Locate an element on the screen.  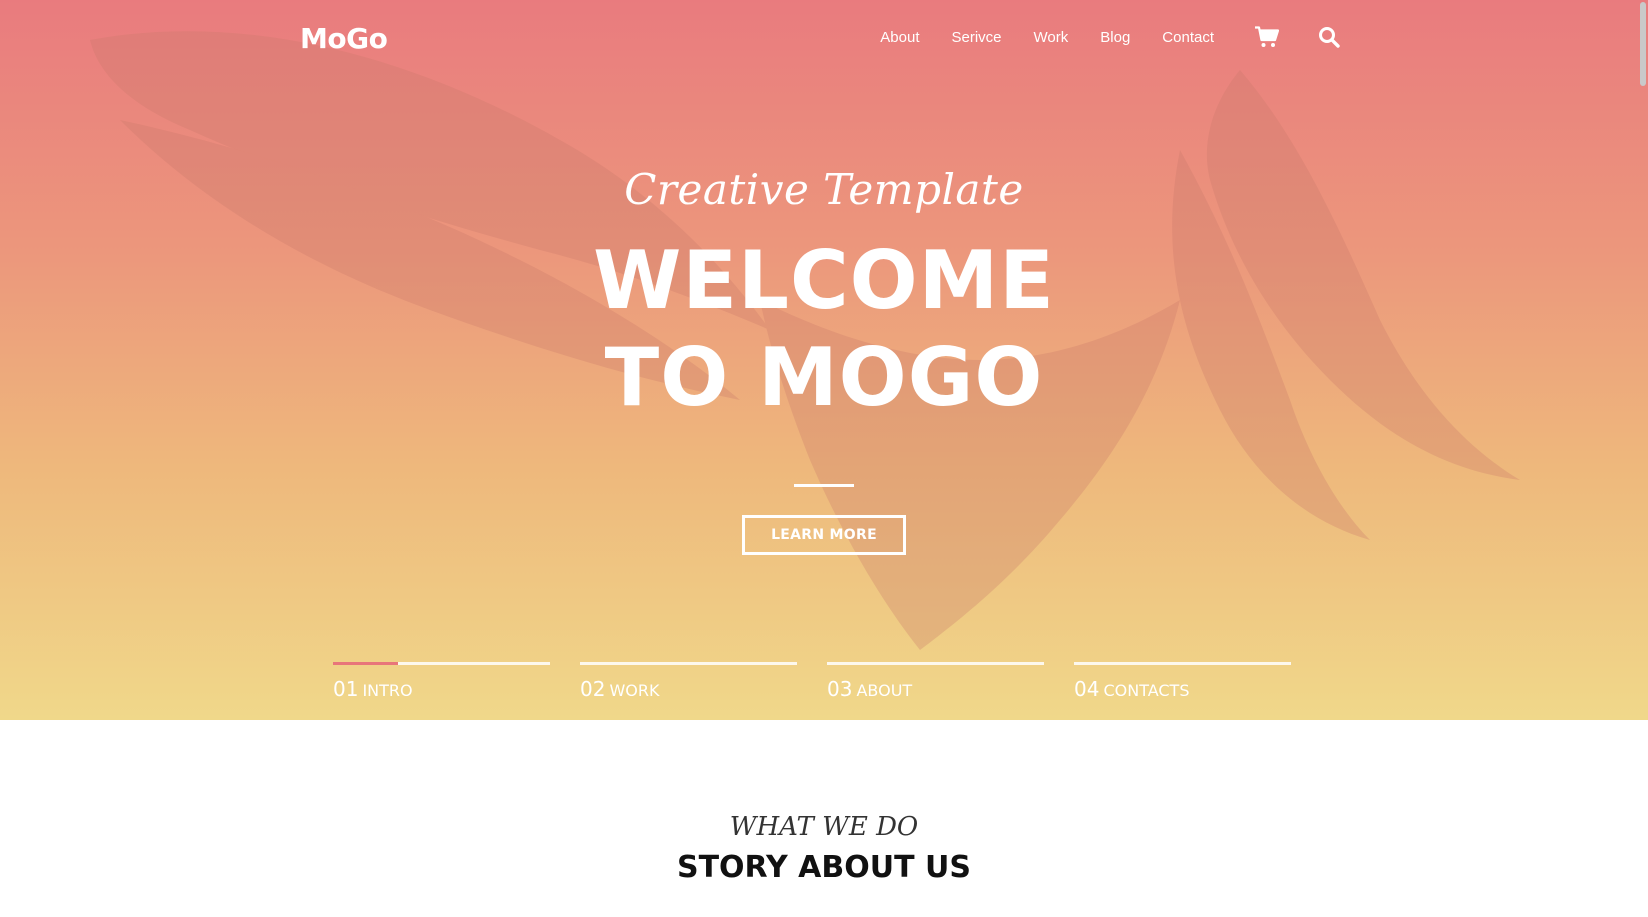
slide-label: WORK is located at coordinates (634, 690).